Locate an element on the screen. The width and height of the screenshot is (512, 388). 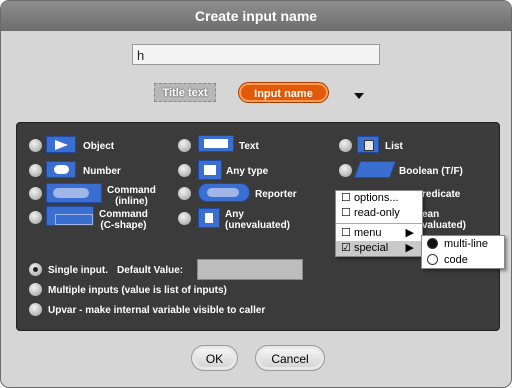
title-text-chip: Title text is located at coordinates (185, 92).